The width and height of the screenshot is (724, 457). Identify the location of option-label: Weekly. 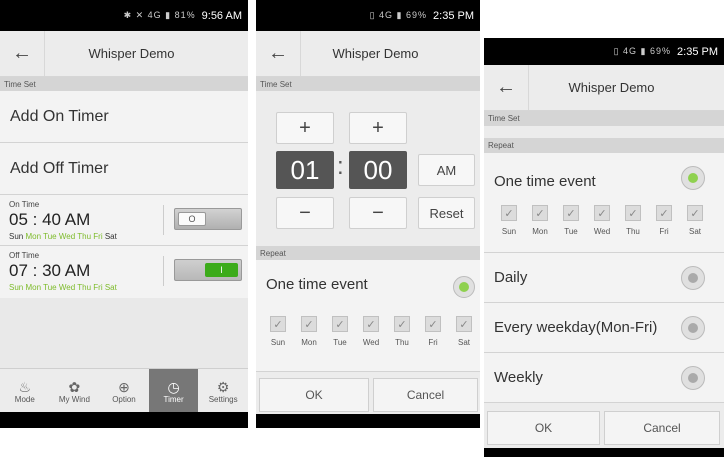
(518, 377).